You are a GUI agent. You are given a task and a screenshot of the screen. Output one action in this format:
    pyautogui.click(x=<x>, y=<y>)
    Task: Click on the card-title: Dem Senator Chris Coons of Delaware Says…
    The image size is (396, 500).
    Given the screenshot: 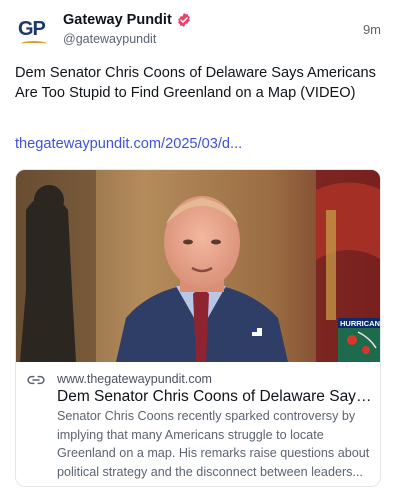 What is the action you would take?
    pyautogui.click(x=216, y=397)
    